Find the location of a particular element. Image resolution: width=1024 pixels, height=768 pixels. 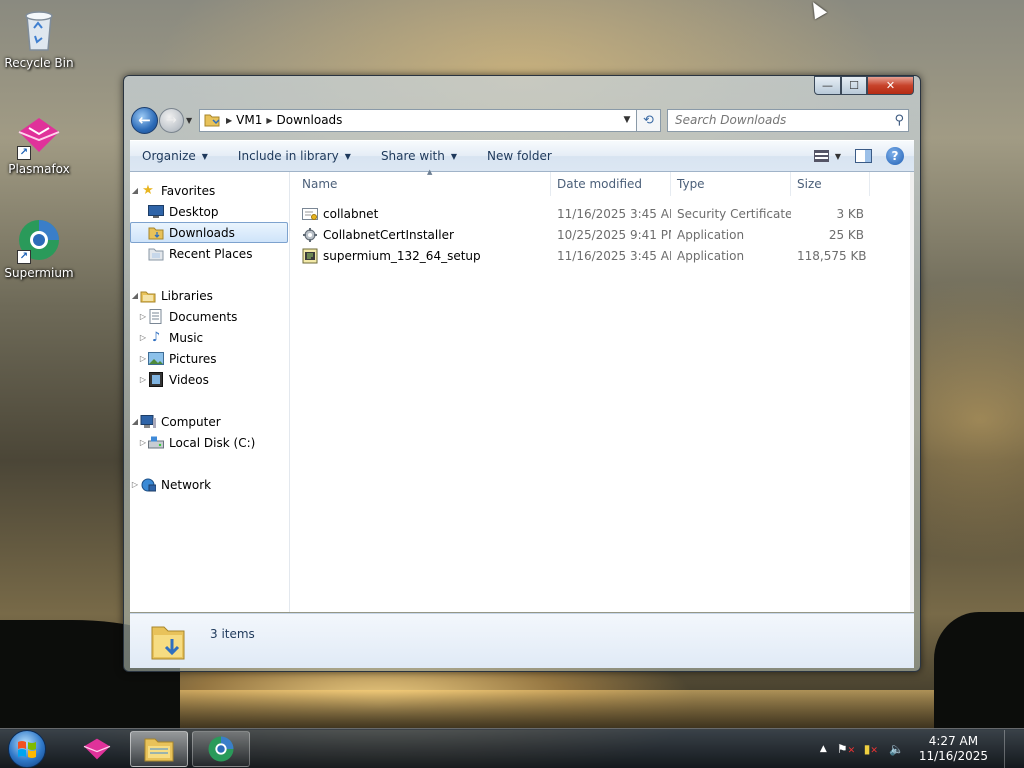

action-center-icon: ⚑✕ is located at coordinates (846, 749).